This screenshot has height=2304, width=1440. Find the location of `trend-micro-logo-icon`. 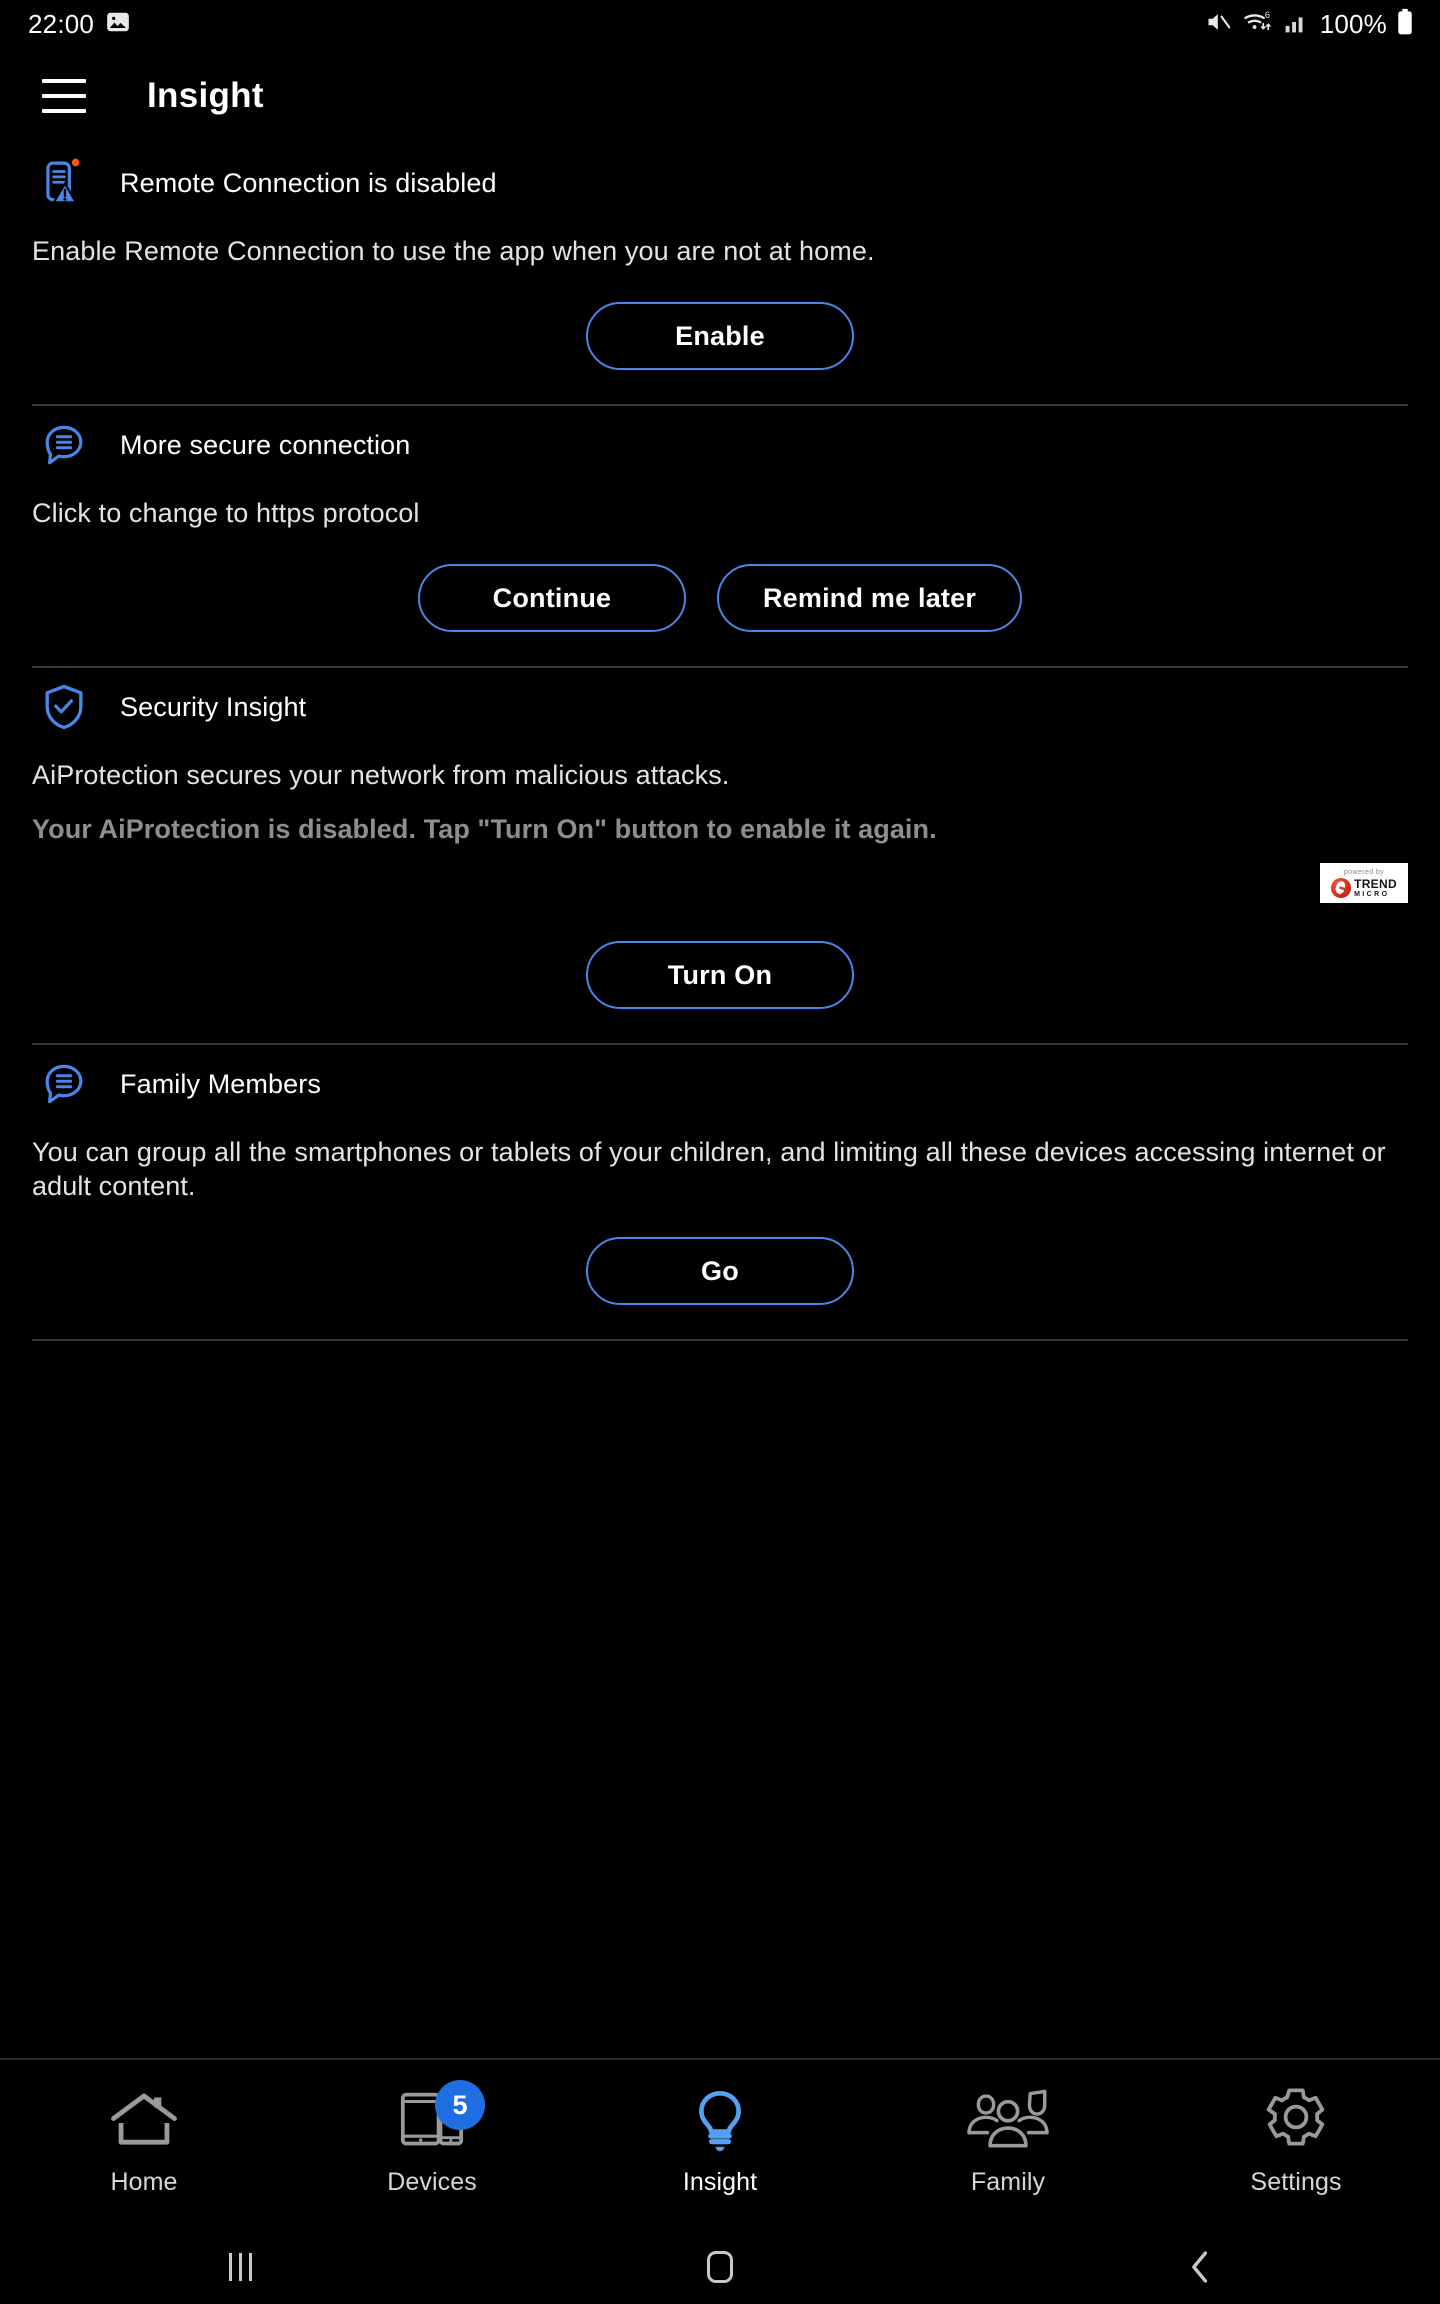

trend-micro-logo-icon is located at coordinates (1341, 887).